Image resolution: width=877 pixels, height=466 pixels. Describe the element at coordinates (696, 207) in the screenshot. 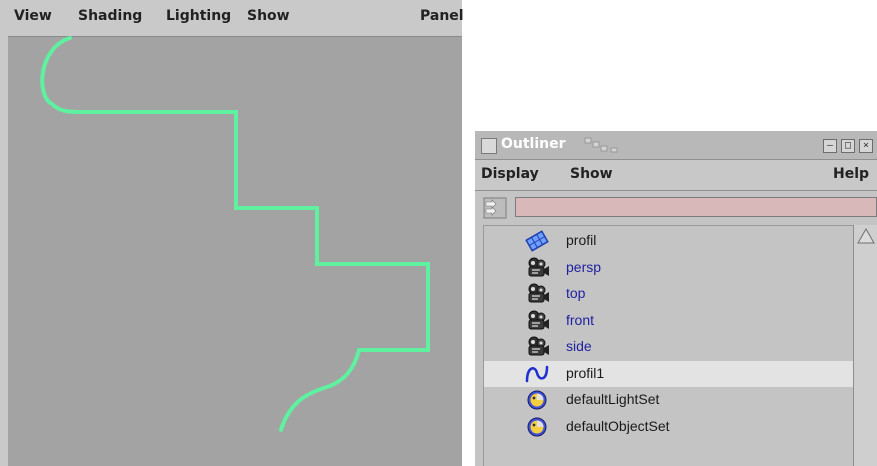

I see `filter-input` at that location.